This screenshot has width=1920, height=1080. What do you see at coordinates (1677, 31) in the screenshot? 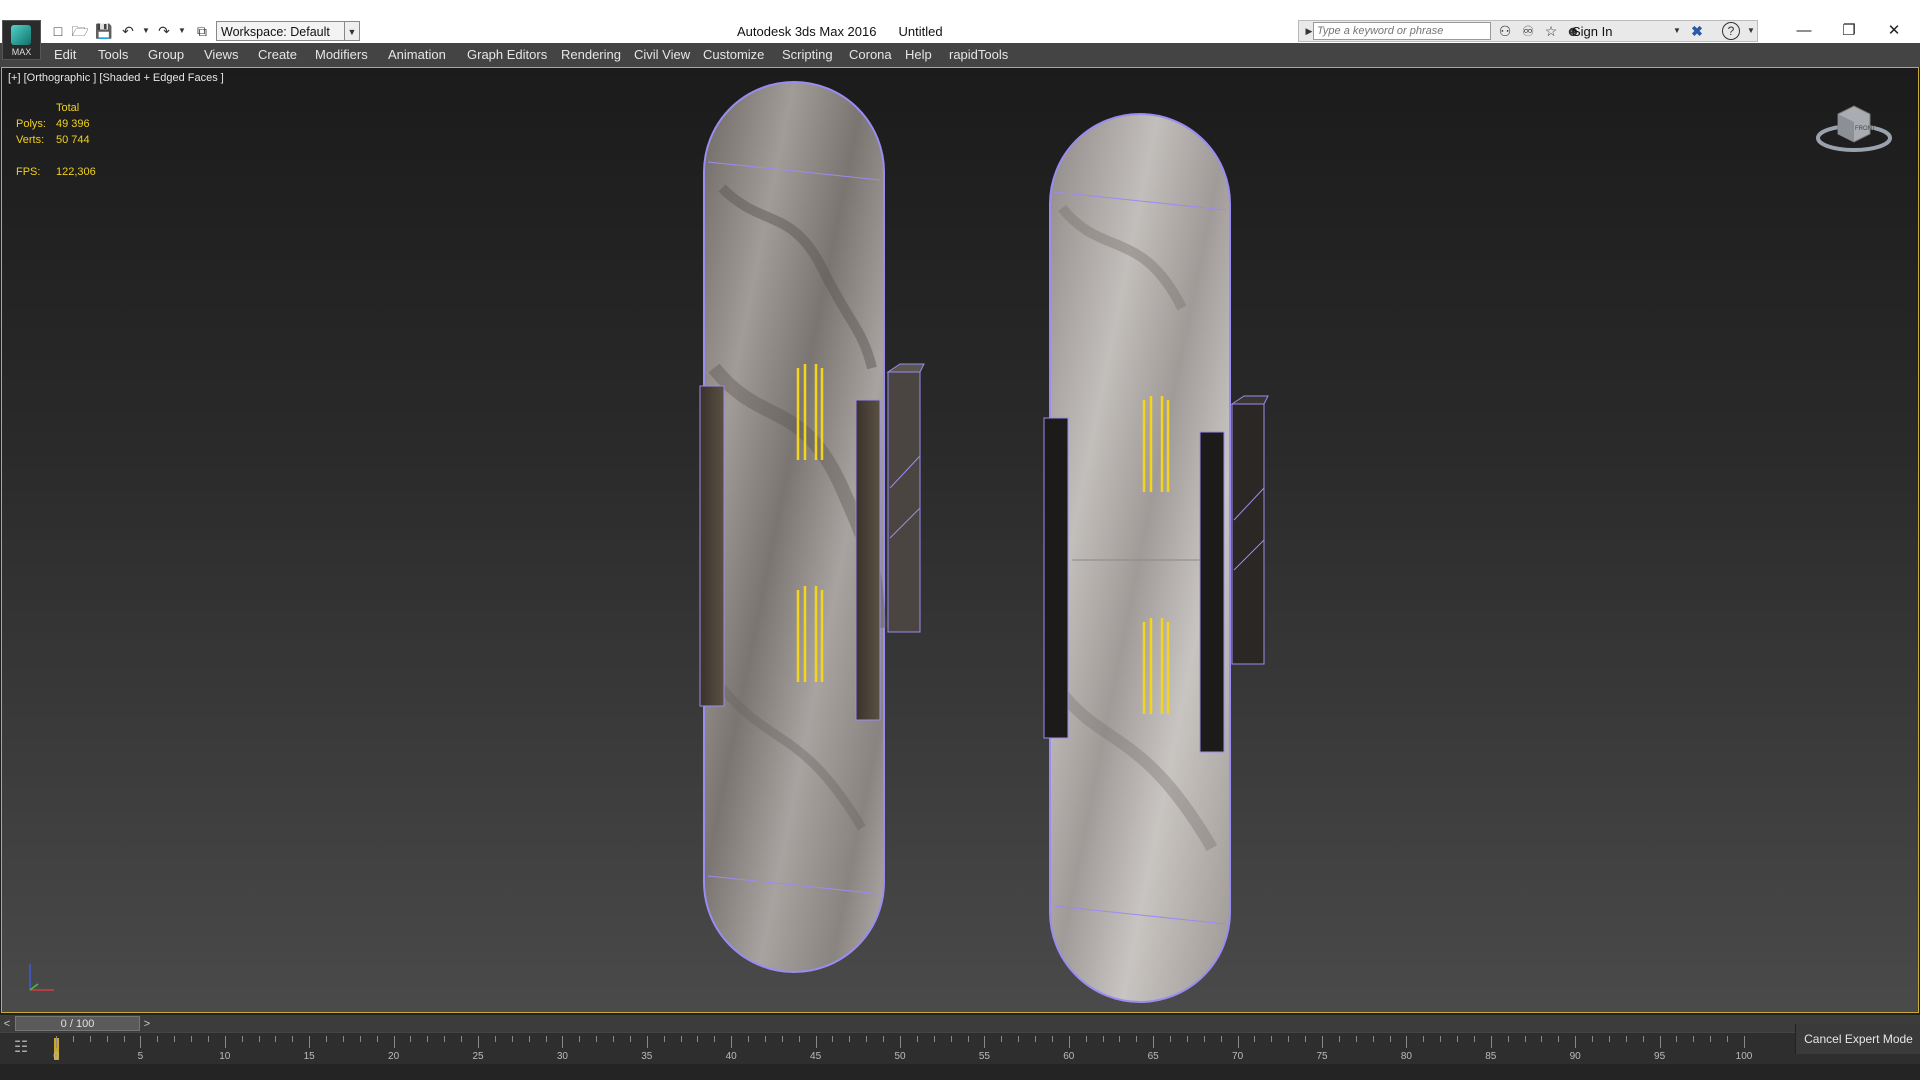
I see `sign-in-dropdown-icon: ▼` at bounding box center [1677, 31].